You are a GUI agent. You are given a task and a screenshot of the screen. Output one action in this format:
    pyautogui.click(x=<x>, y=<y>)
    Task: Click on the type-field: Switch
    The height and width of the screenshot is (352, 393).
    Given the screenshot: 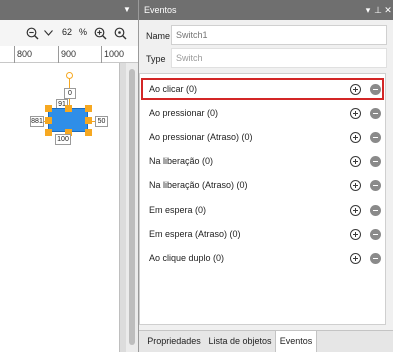 What is the action you would take?
    pyautogui.click(x=279, y=58)
    